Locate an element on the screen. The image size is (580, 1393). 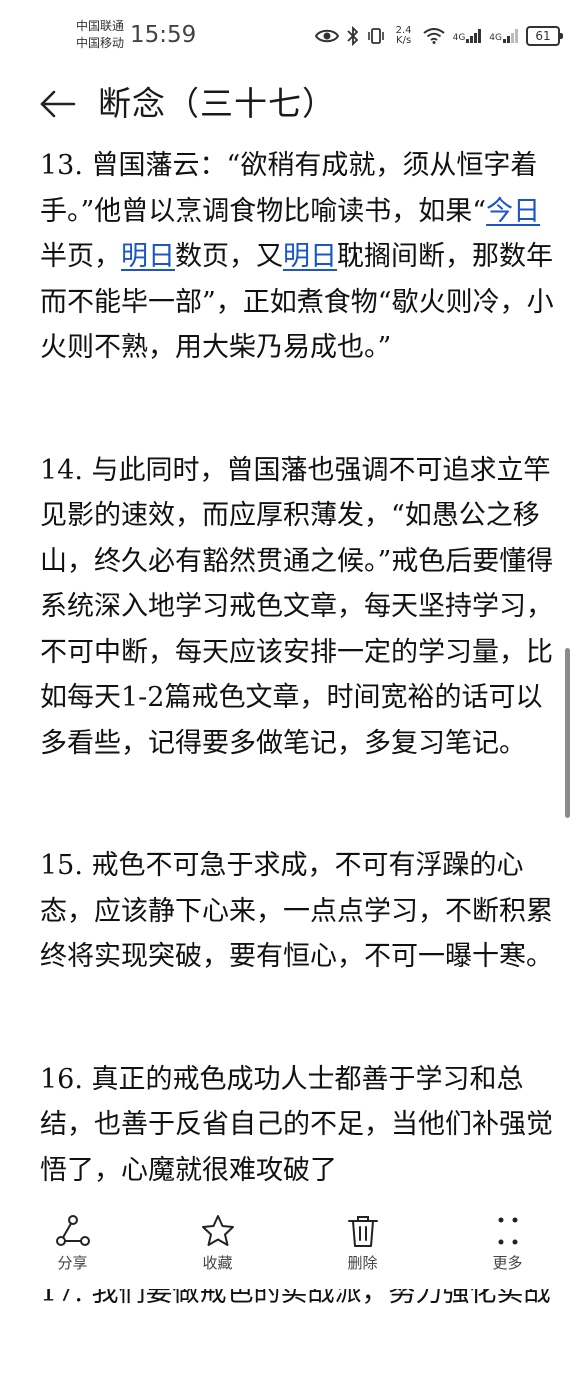
net-speed-unit: K/s is located at coordinates (404, 40).